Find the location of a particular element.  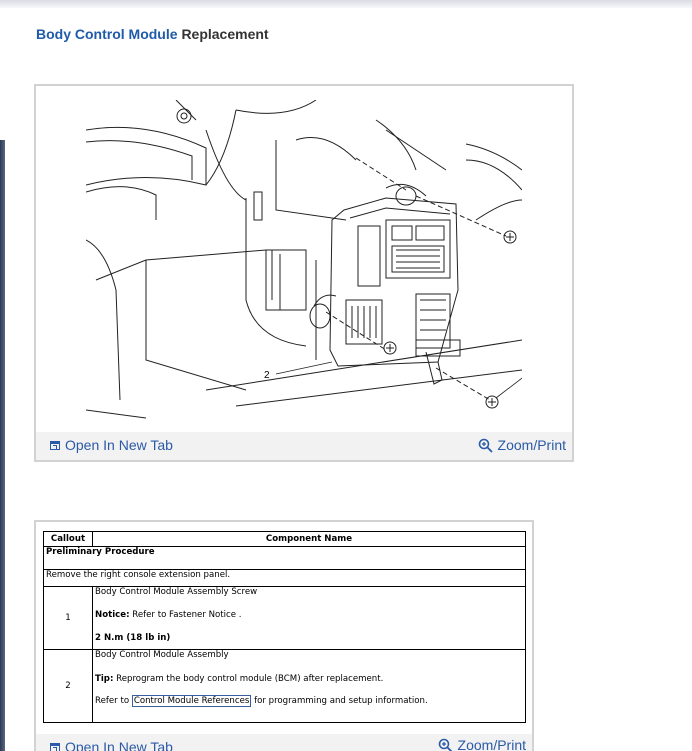

callout-cell-1: 1 is located at coordinates (68, 618).